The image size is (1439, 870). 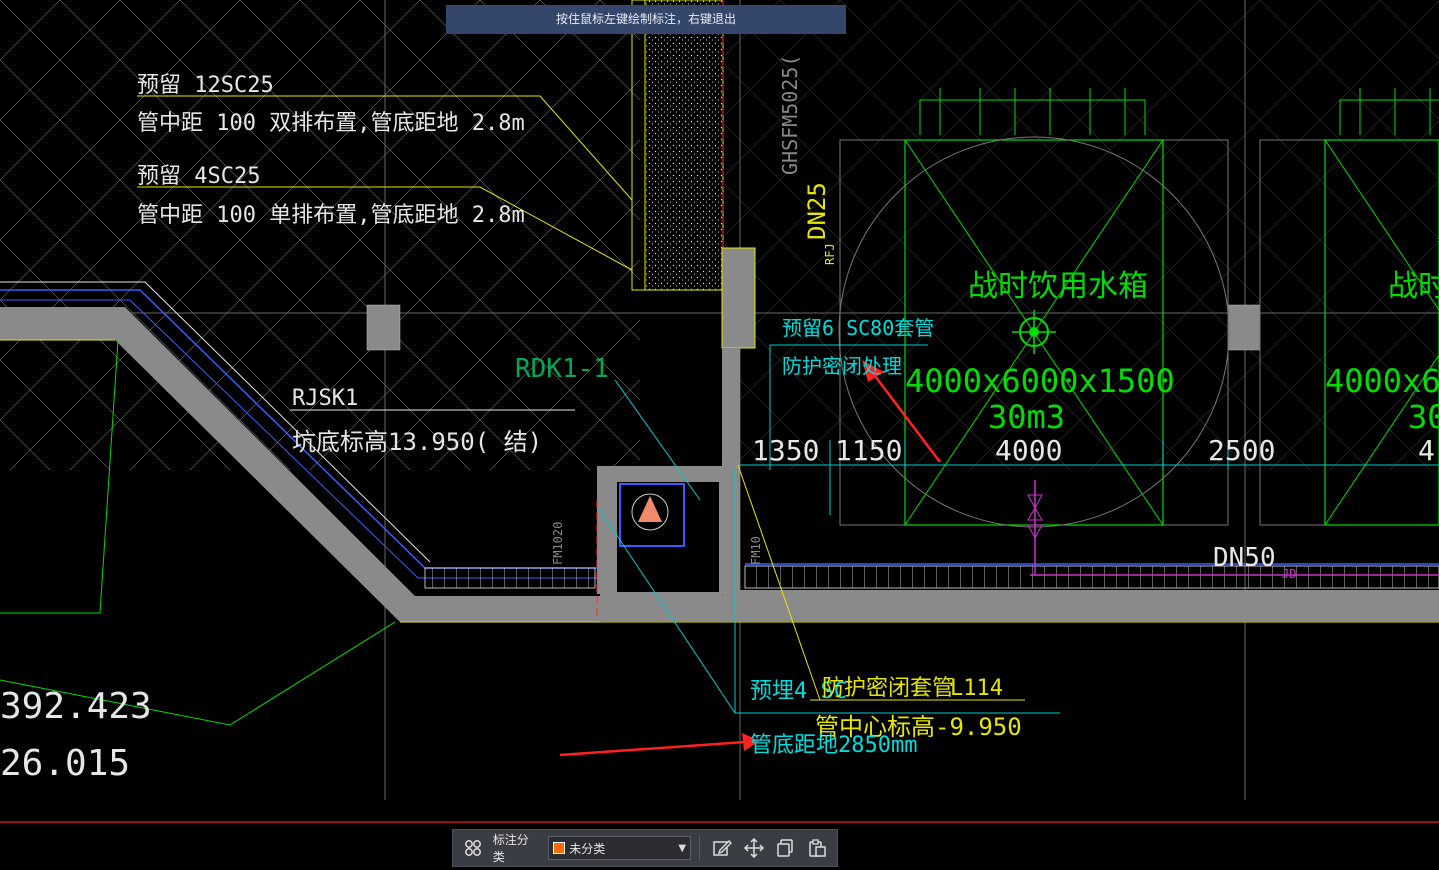 I want to click on floor-slab, so click(x=1019, y=606).